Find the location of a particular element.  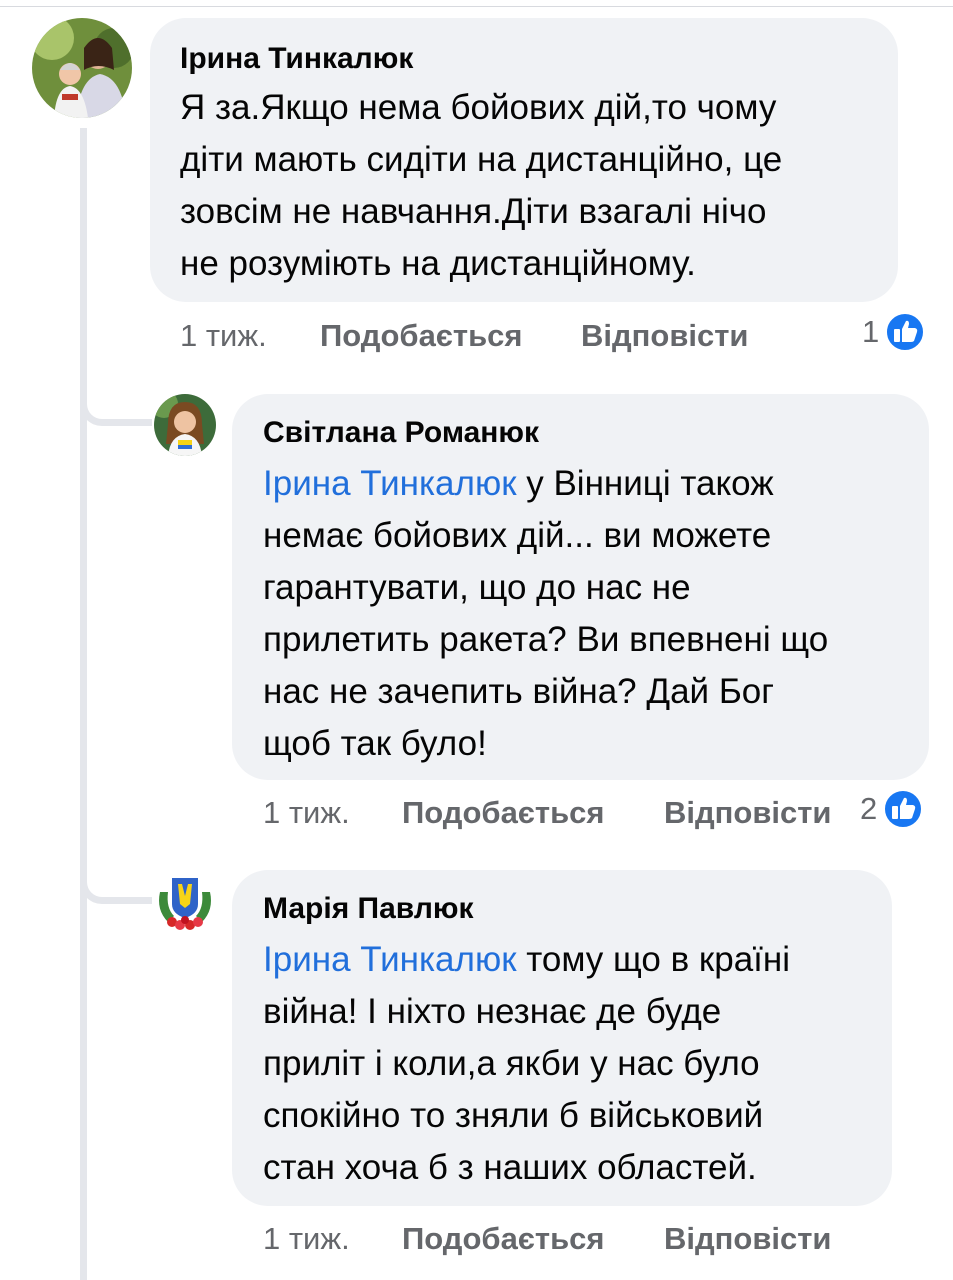

comment-text-line: щоб так було! is located at coordinates (375, 743).